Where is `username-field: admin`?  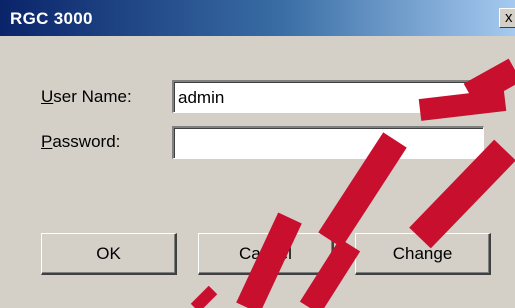
username-field: admin is located at coordinates (328, 96).